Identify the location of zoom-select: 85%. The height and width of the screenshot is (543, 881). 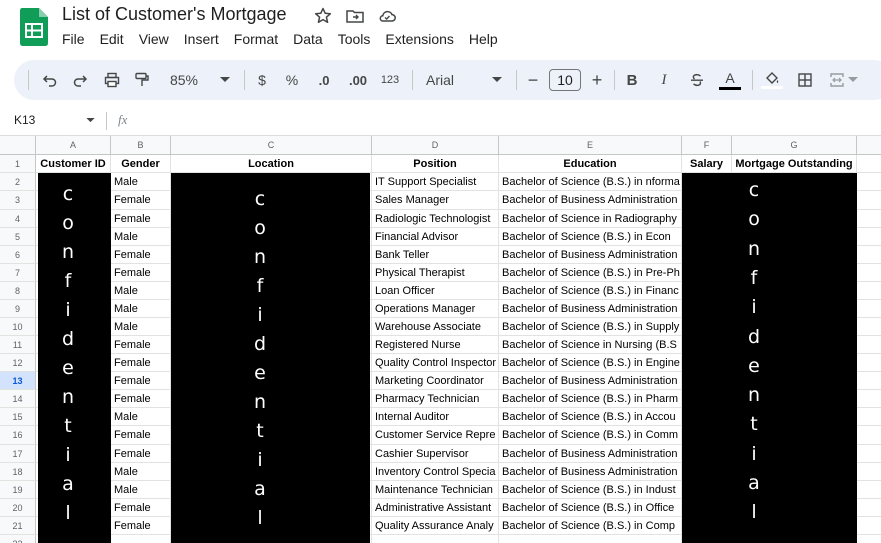
(184, 80).